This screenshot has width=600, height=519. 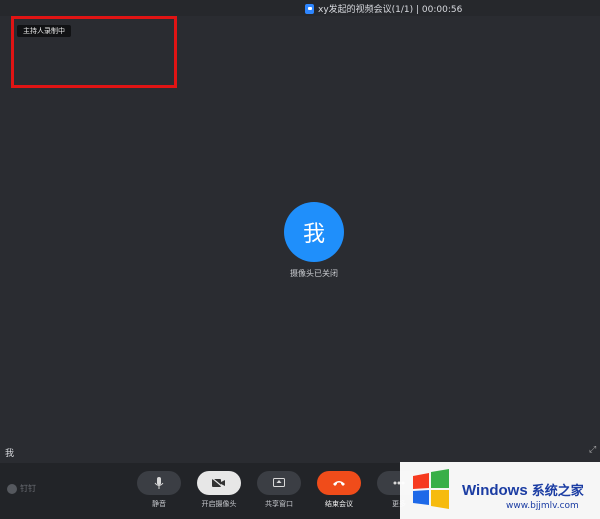 What do you see at coordinates (557, 490) in the screenshot?
I see `watermark-cn-text: 系统之家` at bounding box center [557, 490].